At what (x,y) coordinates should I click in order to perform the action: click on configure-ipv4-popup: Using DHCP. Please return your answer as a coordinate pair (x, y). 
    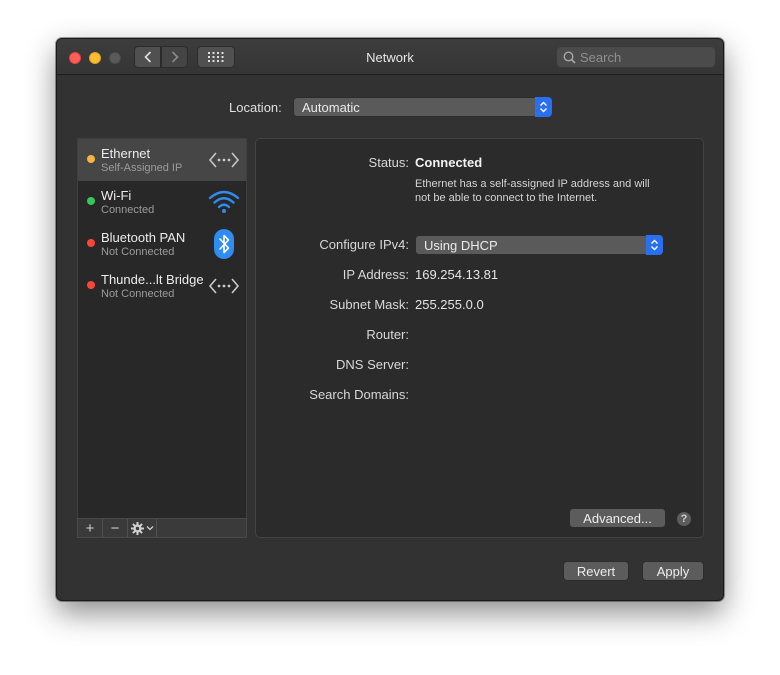
    Looking at the image, I should click on (539, 245).